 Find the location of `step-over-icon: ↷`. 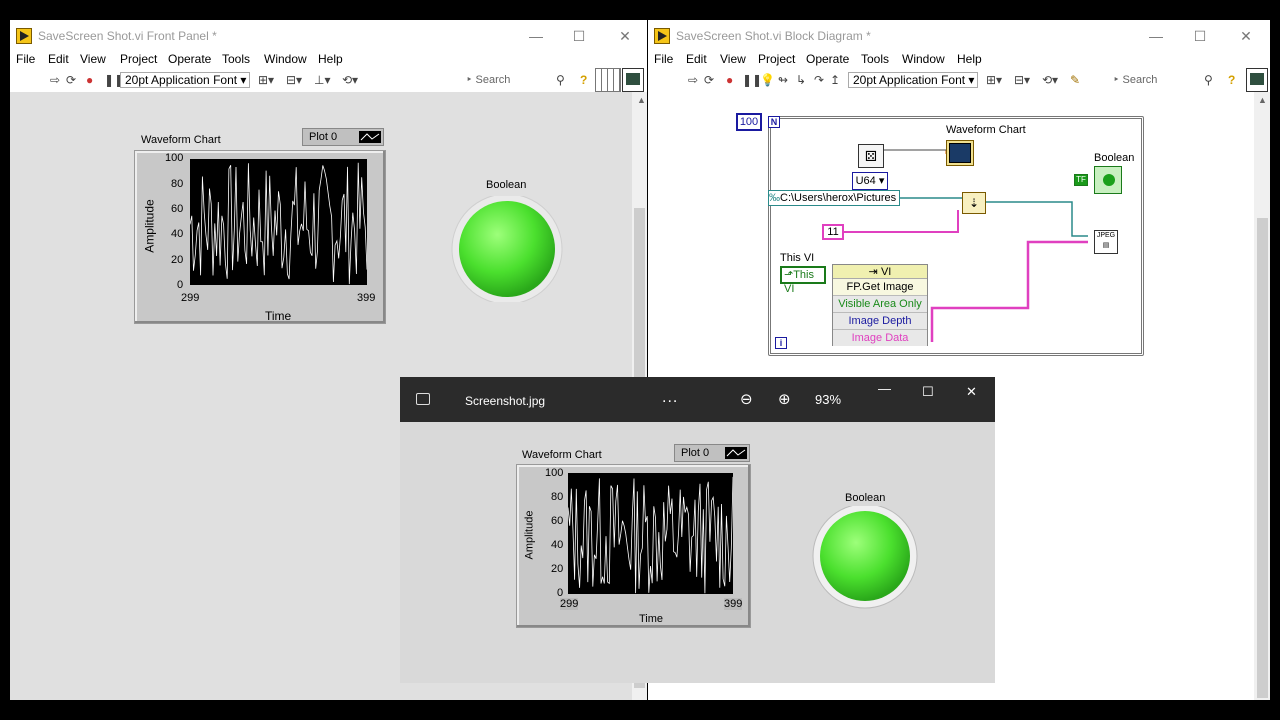

step-over-icon: ↷ is located at coordinates (819, 80).